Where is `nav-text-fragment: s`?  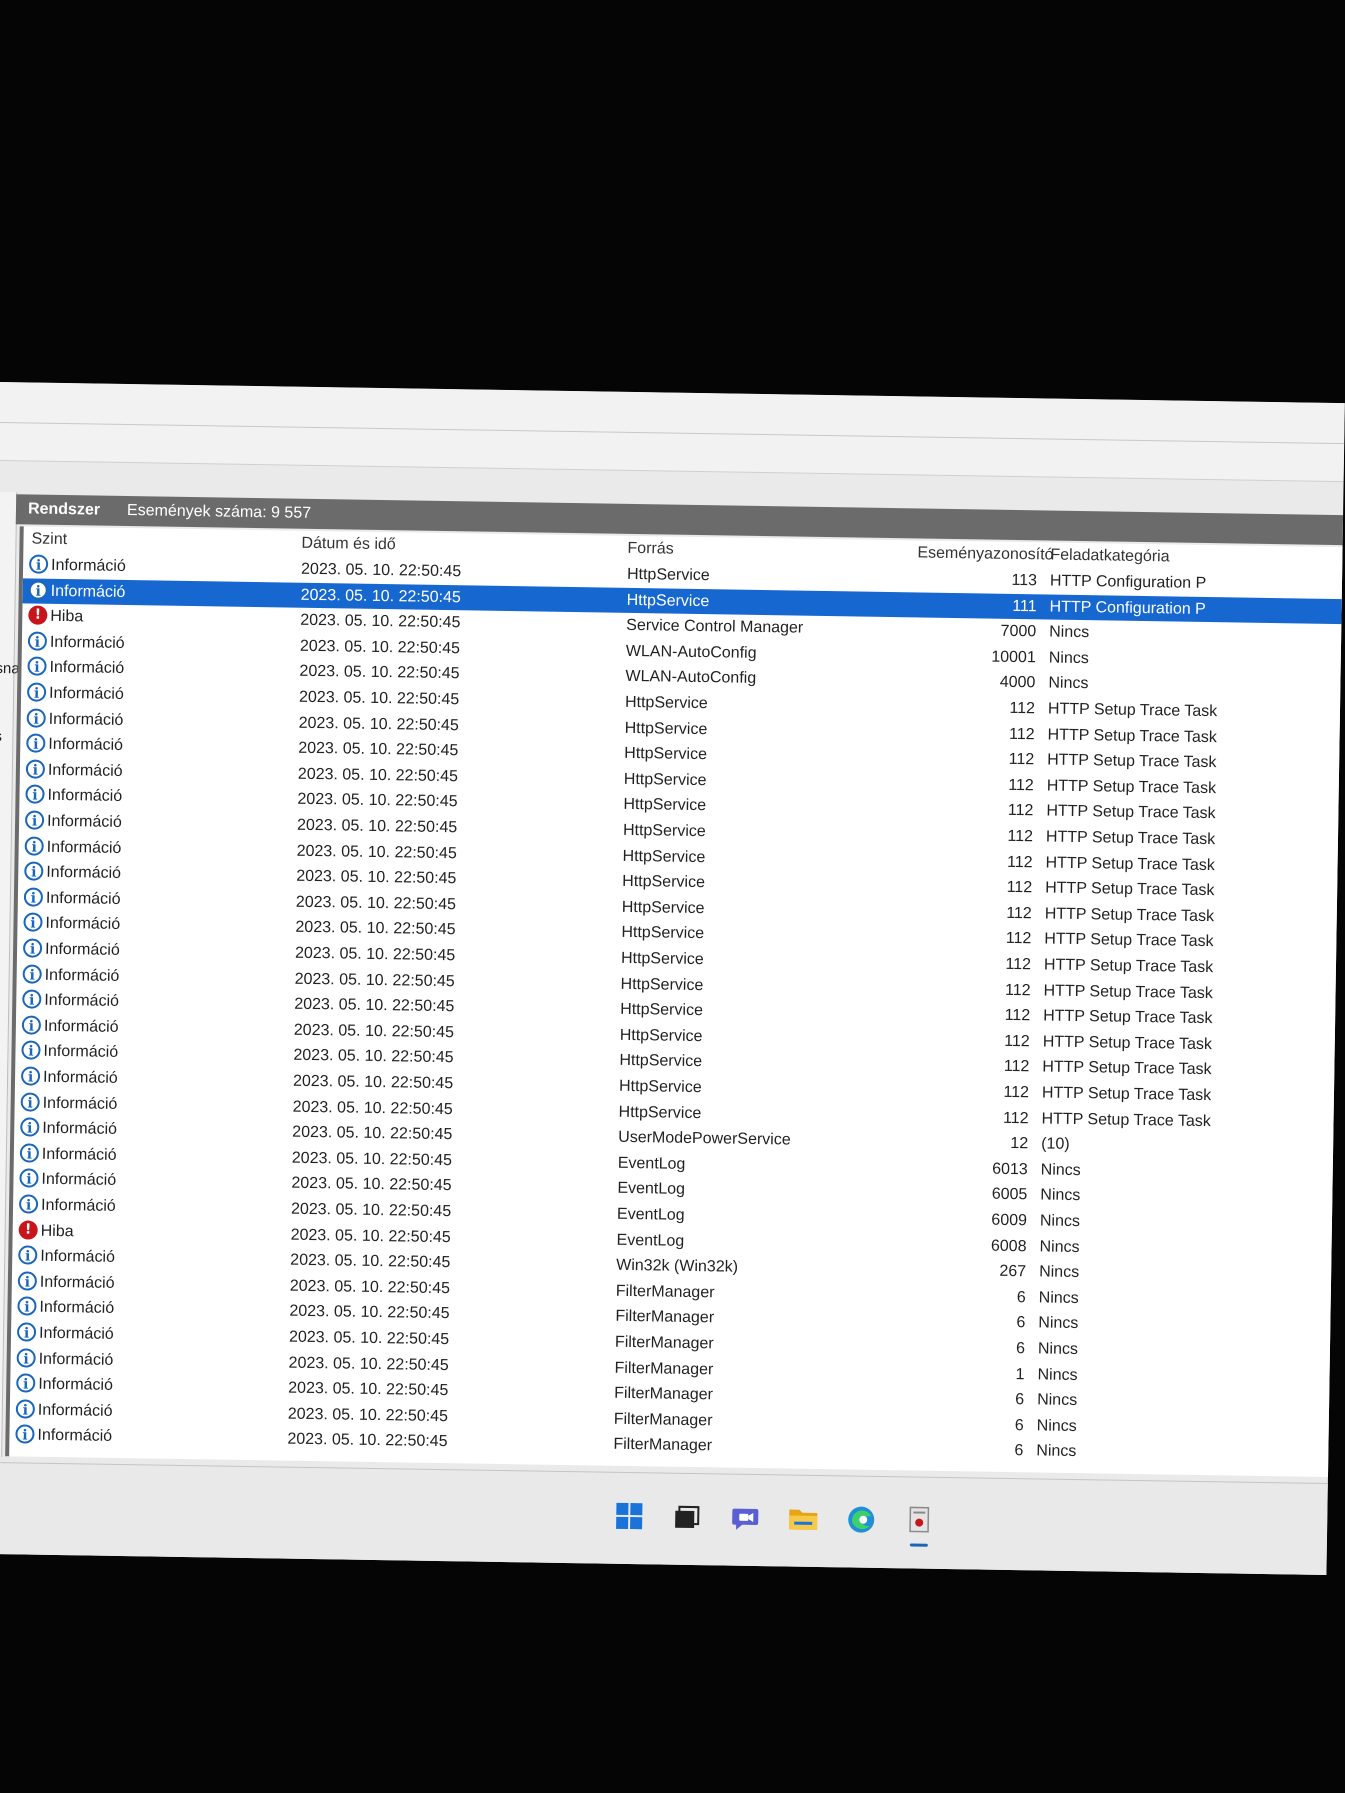 nav-text-fragment: s is located at coordinates (1, 736).